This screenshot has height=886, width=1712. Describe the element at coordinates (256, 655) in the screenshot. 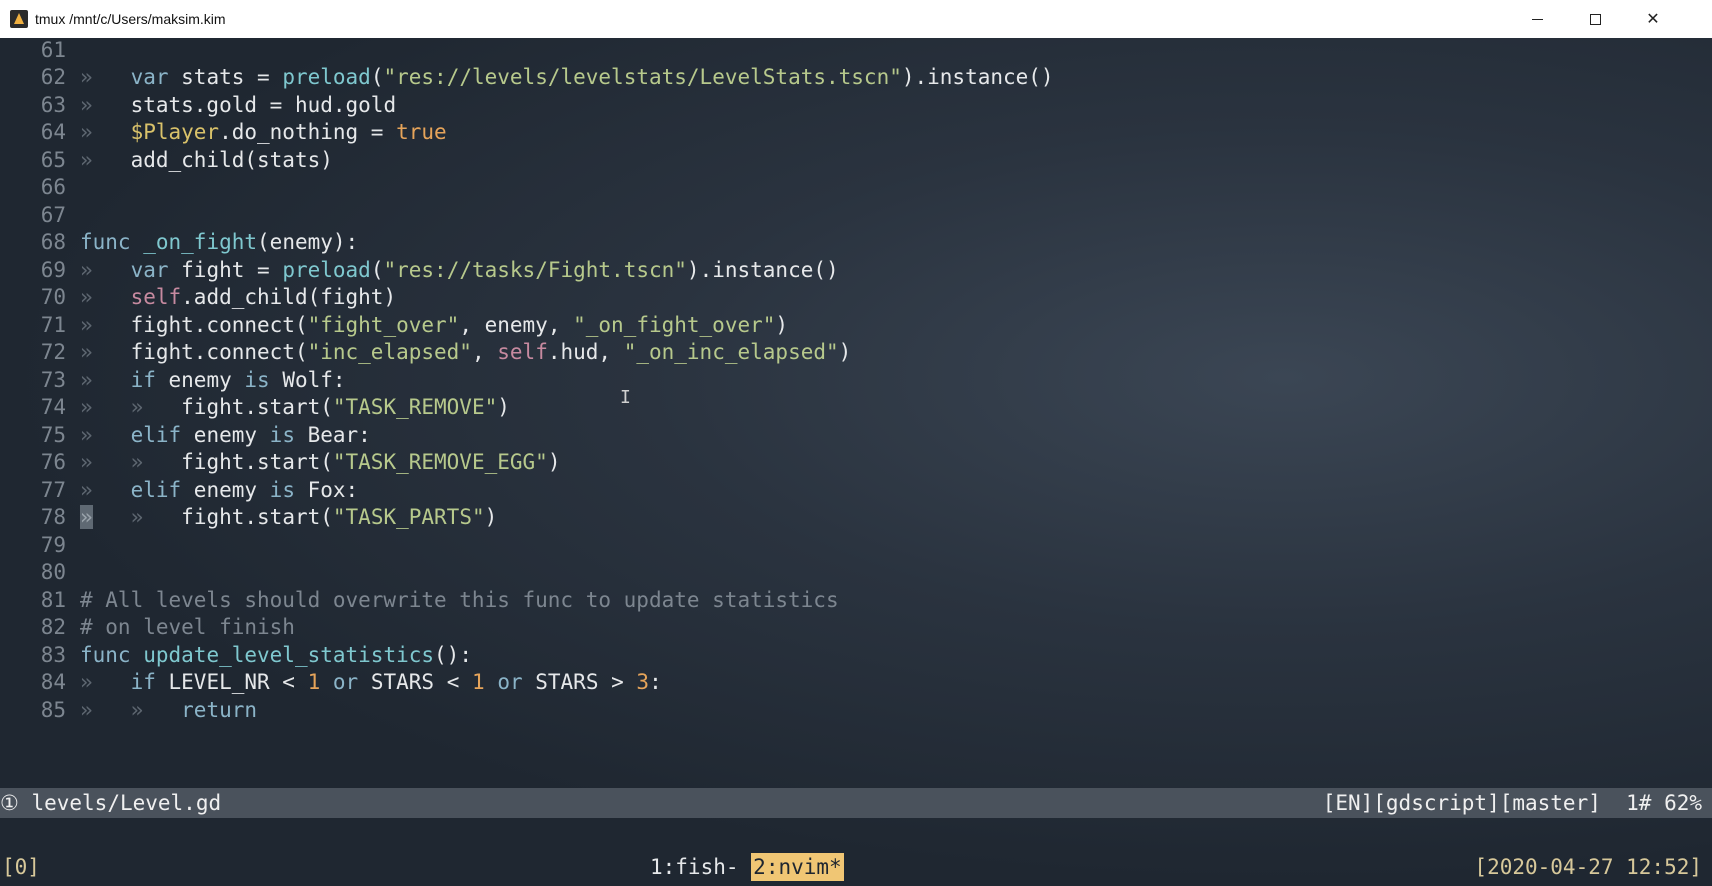

I see `code-line: 83 func update_level_statistics():` at that location.